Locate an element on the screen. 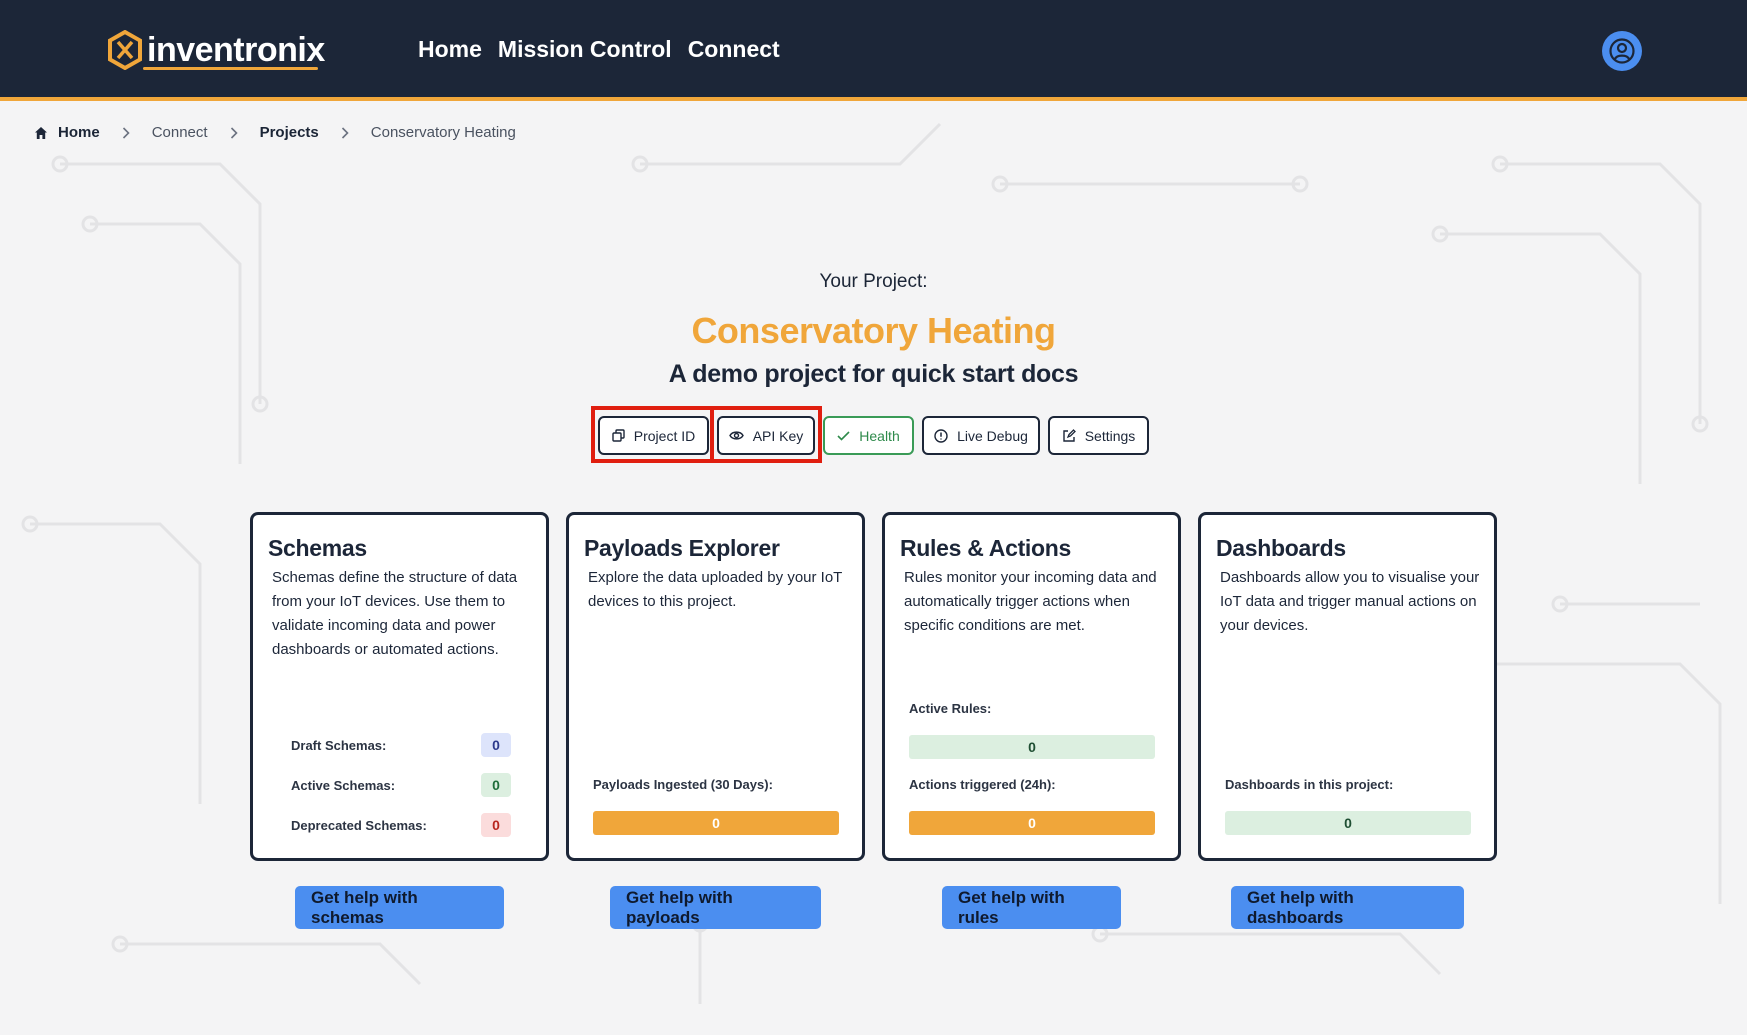  project-id-button: Project ID is located at coordinates (653, 435).